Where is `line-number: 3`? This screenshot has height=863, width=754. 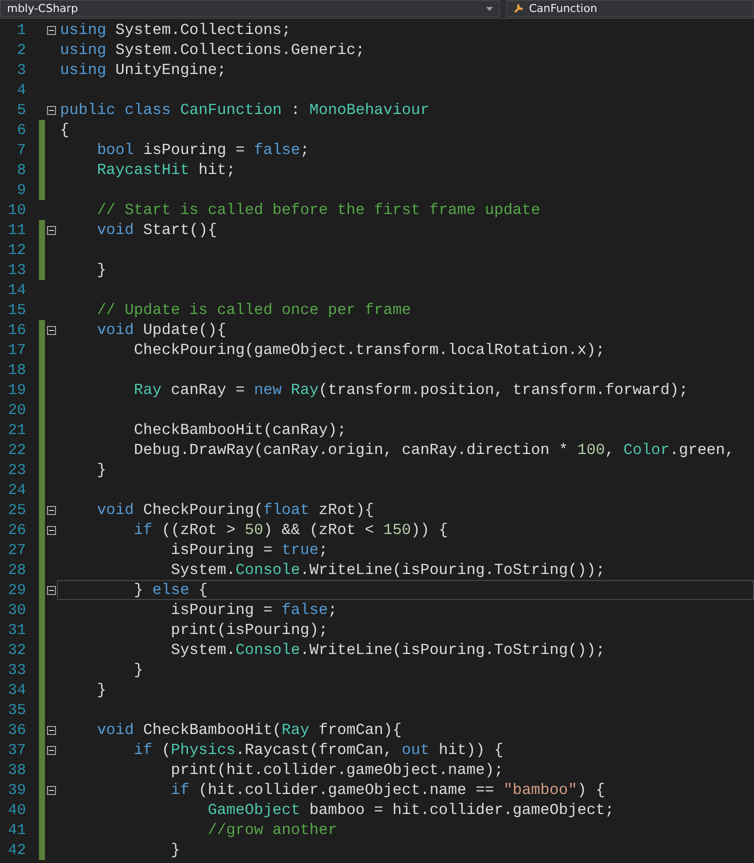 line-number: 3 is located at coordinates (21, 70).